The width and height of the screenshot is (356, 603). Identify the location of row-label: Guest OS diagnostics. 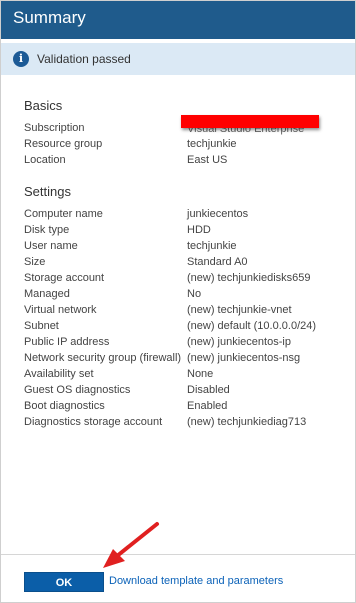
(77, 390).